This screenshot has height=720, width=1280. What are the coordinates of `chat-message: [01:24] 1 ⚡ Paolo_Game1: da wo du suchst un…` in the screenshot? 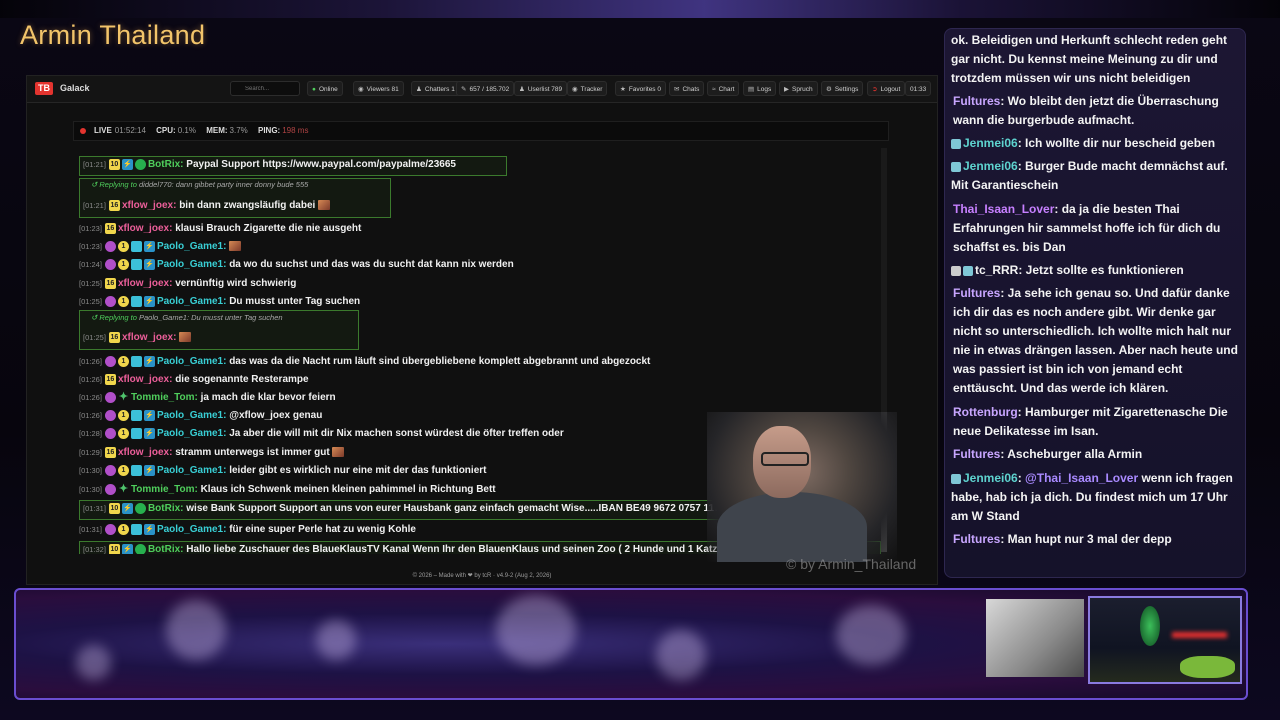 It's located at (296, 264).